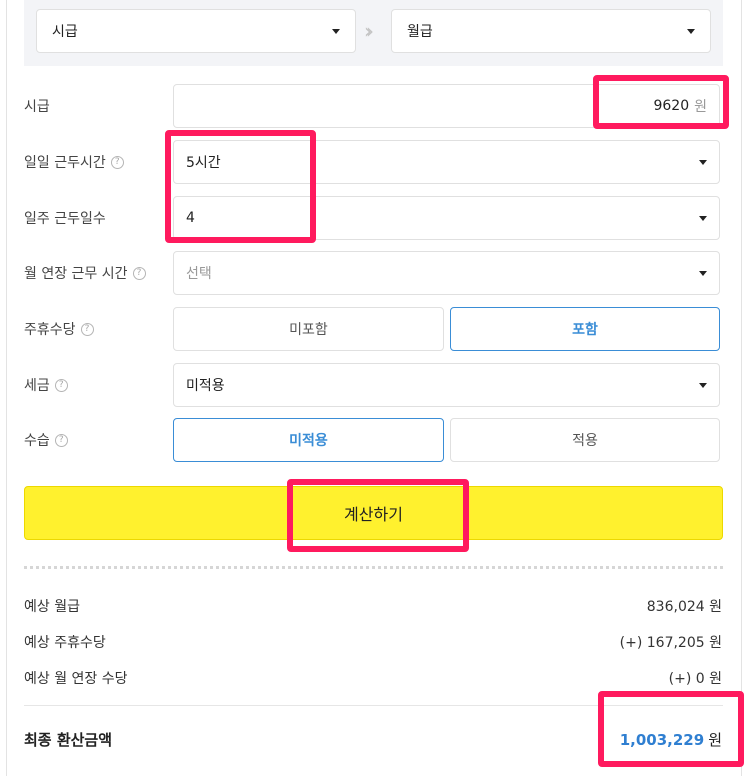  I want to click on probation-applied-toggle: 적용, so click(585, 440).